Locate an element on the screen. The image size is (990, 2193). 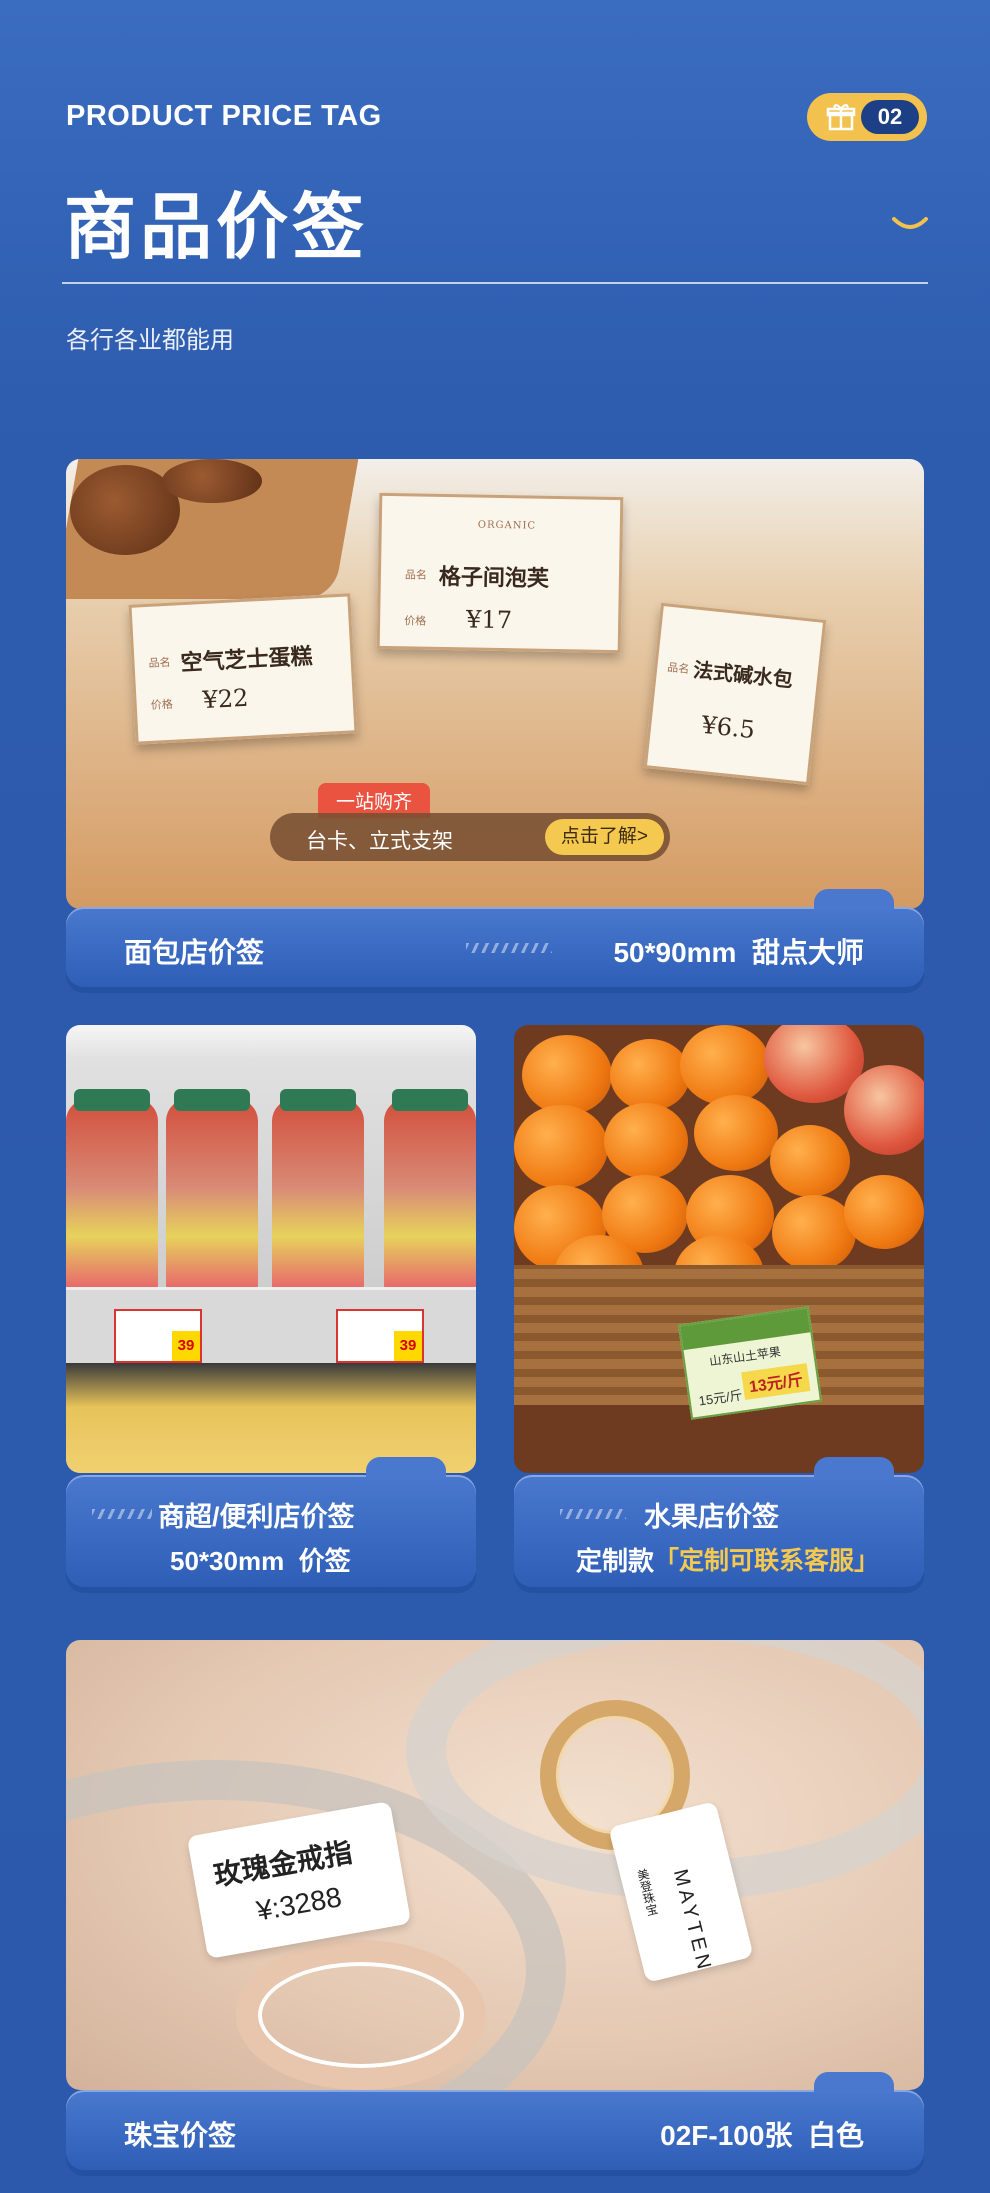
fruit-caption-prefix: 定制款 is located at coordinates (615, 1561).